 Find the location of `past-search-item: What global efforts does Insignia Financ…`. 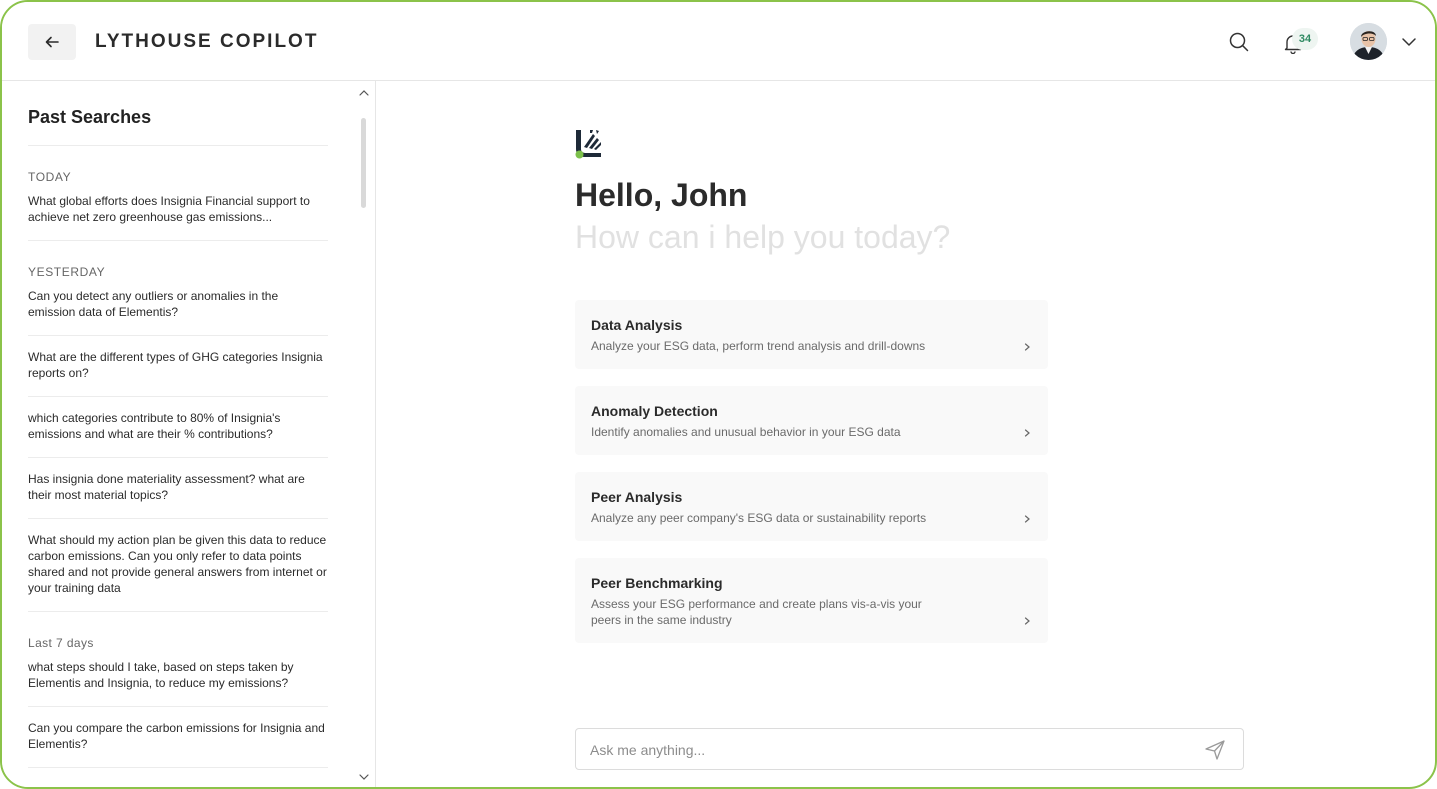

past-search-item: What global efforts does Insignia Financ… is located at coordinates (178, 212).